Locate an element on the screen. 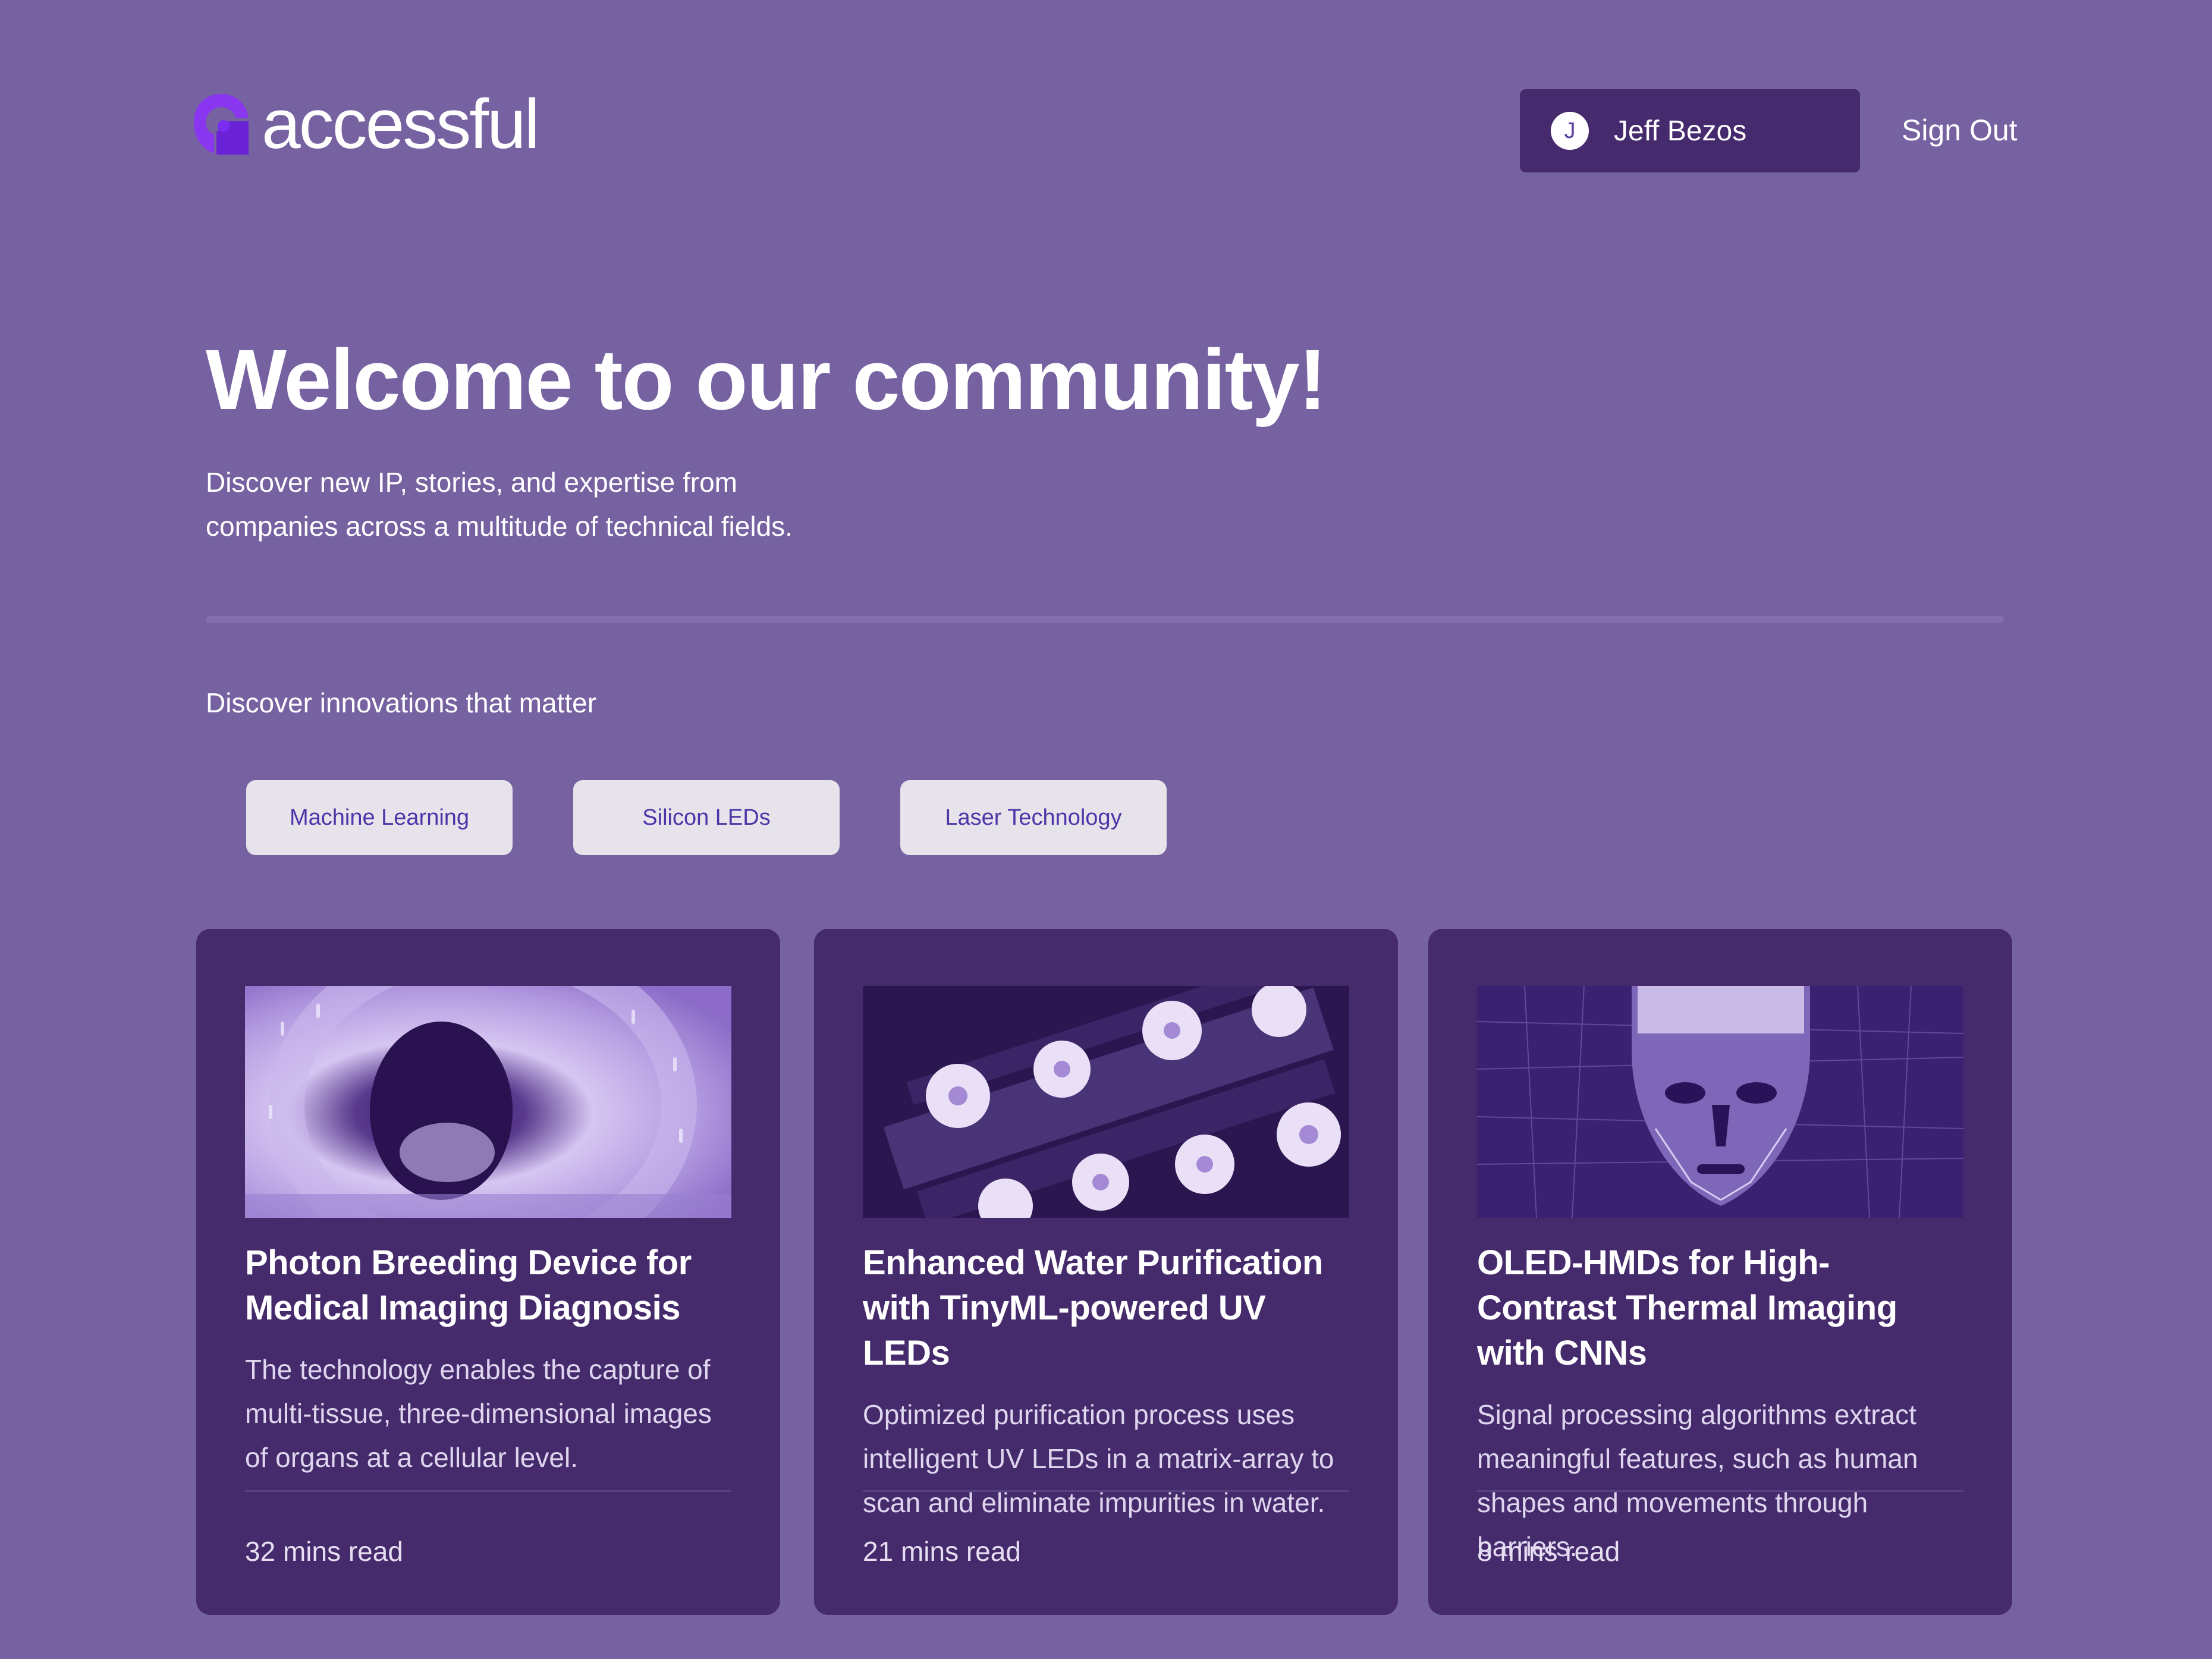  topics-heading: Discover innovations that matter is located at coordinates (401, 703).